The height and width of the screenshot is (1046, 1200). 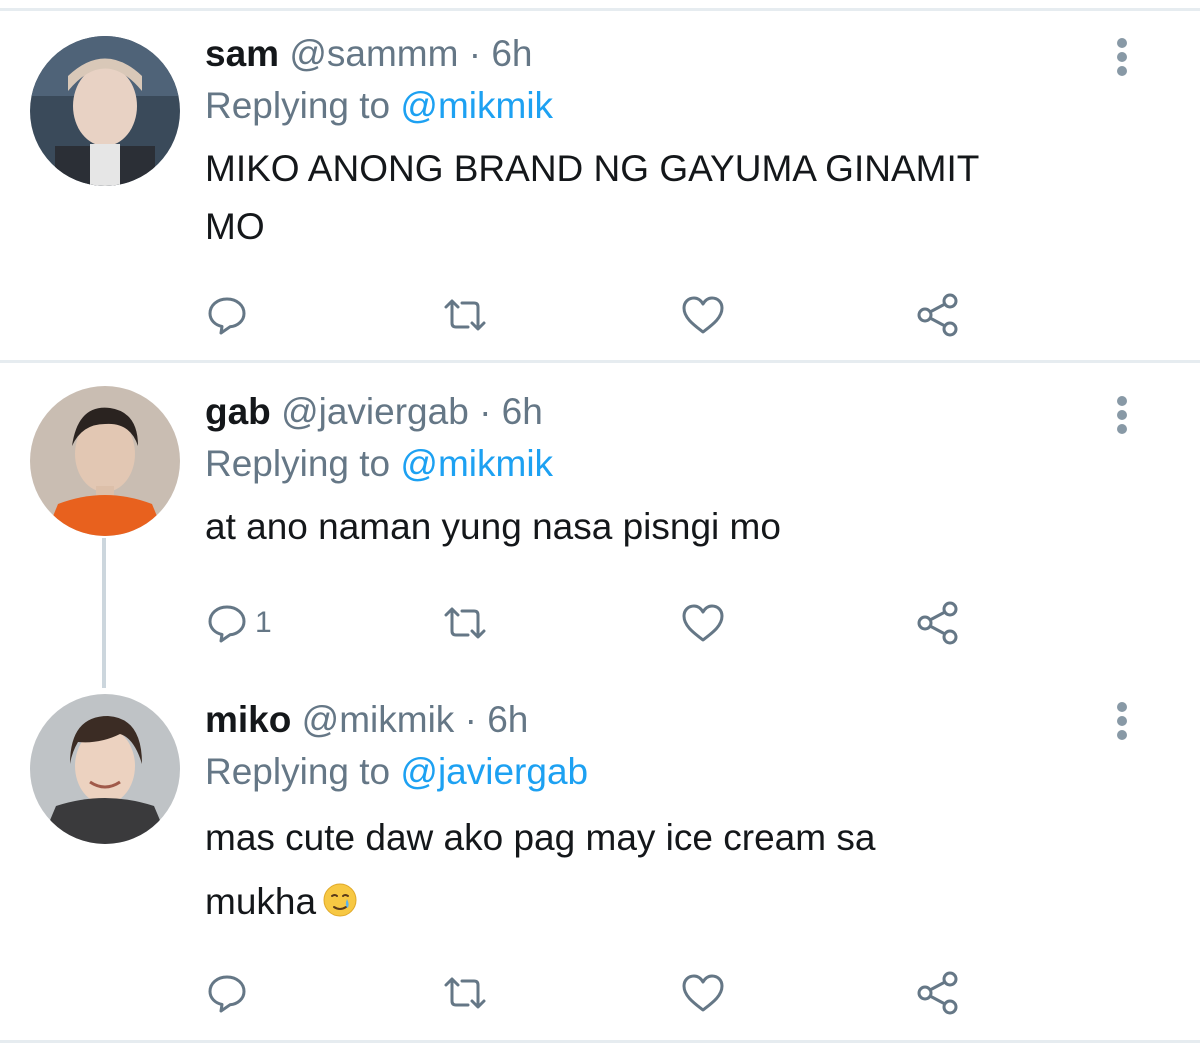 I want to click on user-handle: @sammm, so click(x=373, y=53).